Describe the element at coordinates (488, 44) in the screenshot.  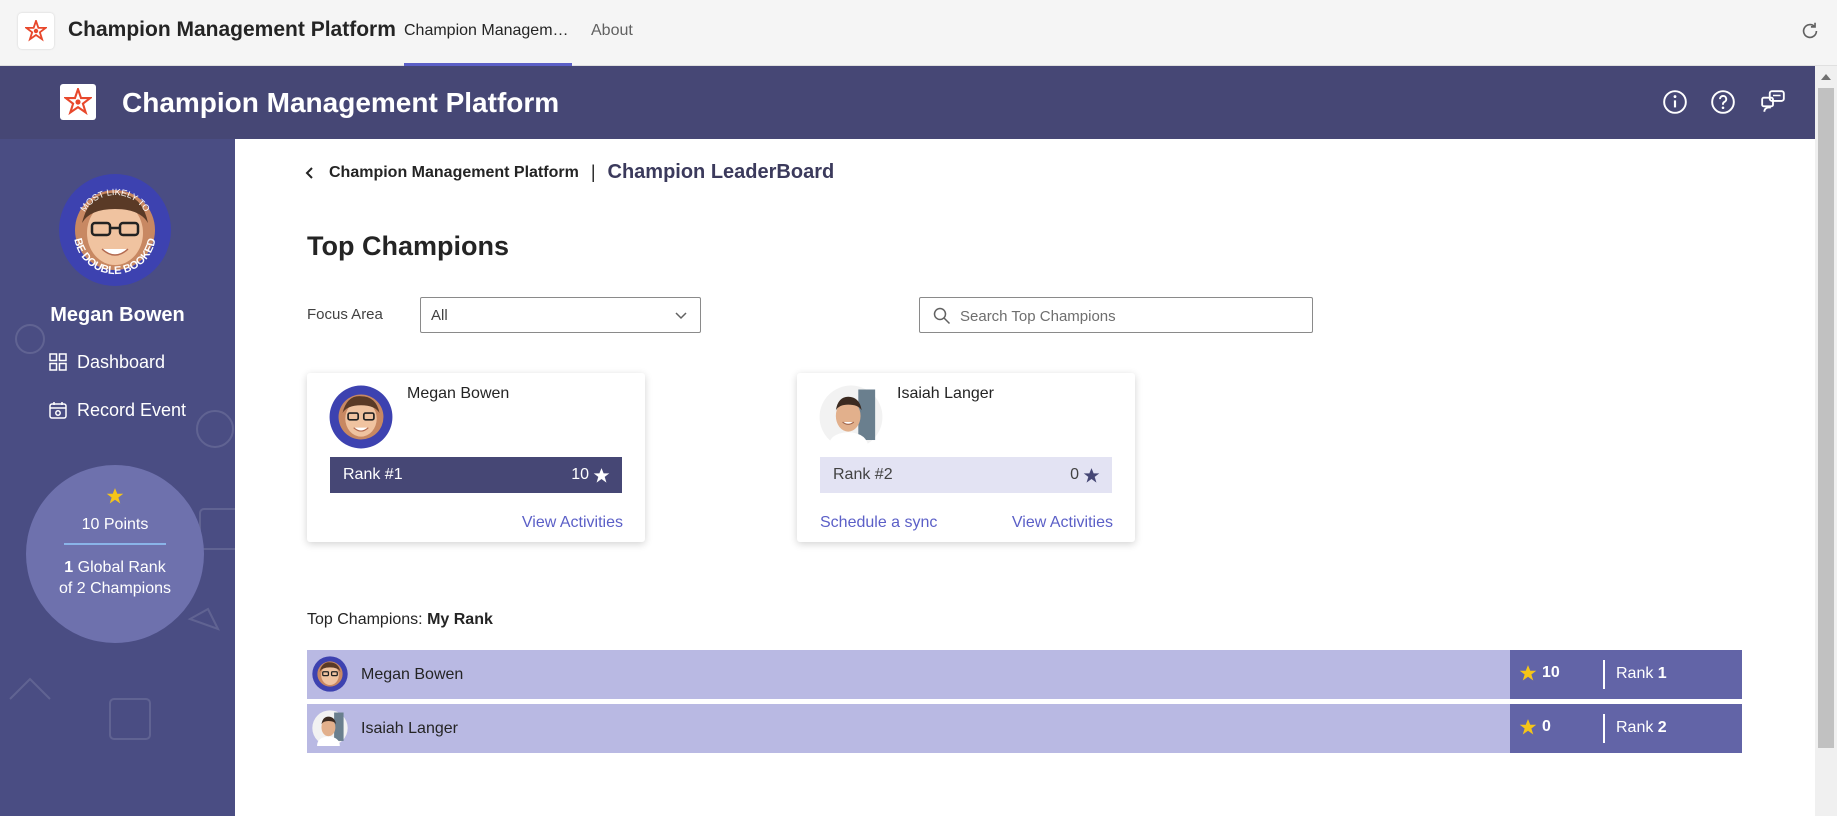
I see `tab-champion-management: Champion Management Platform` at that location.